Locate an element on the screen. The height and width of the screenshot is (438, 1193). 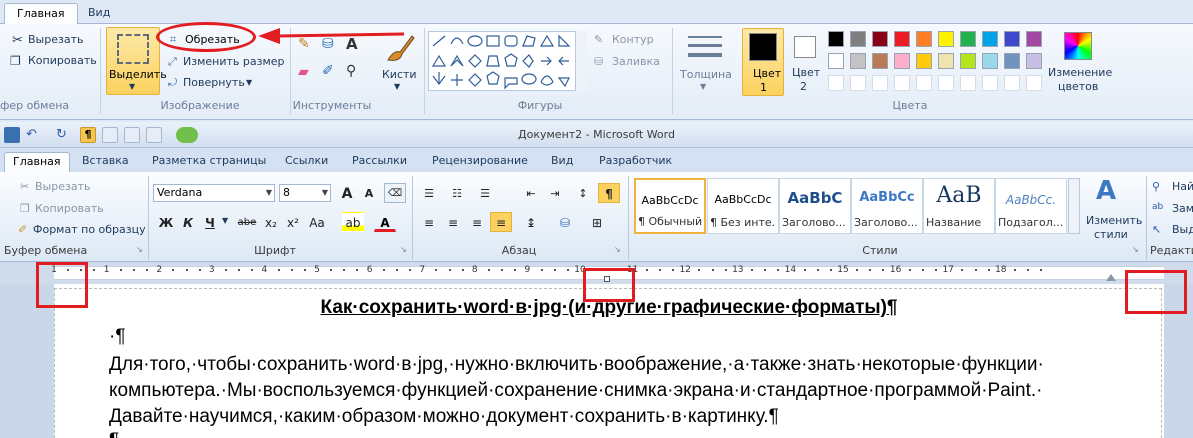
font-color-button: A is located at coordinates (385, 222).